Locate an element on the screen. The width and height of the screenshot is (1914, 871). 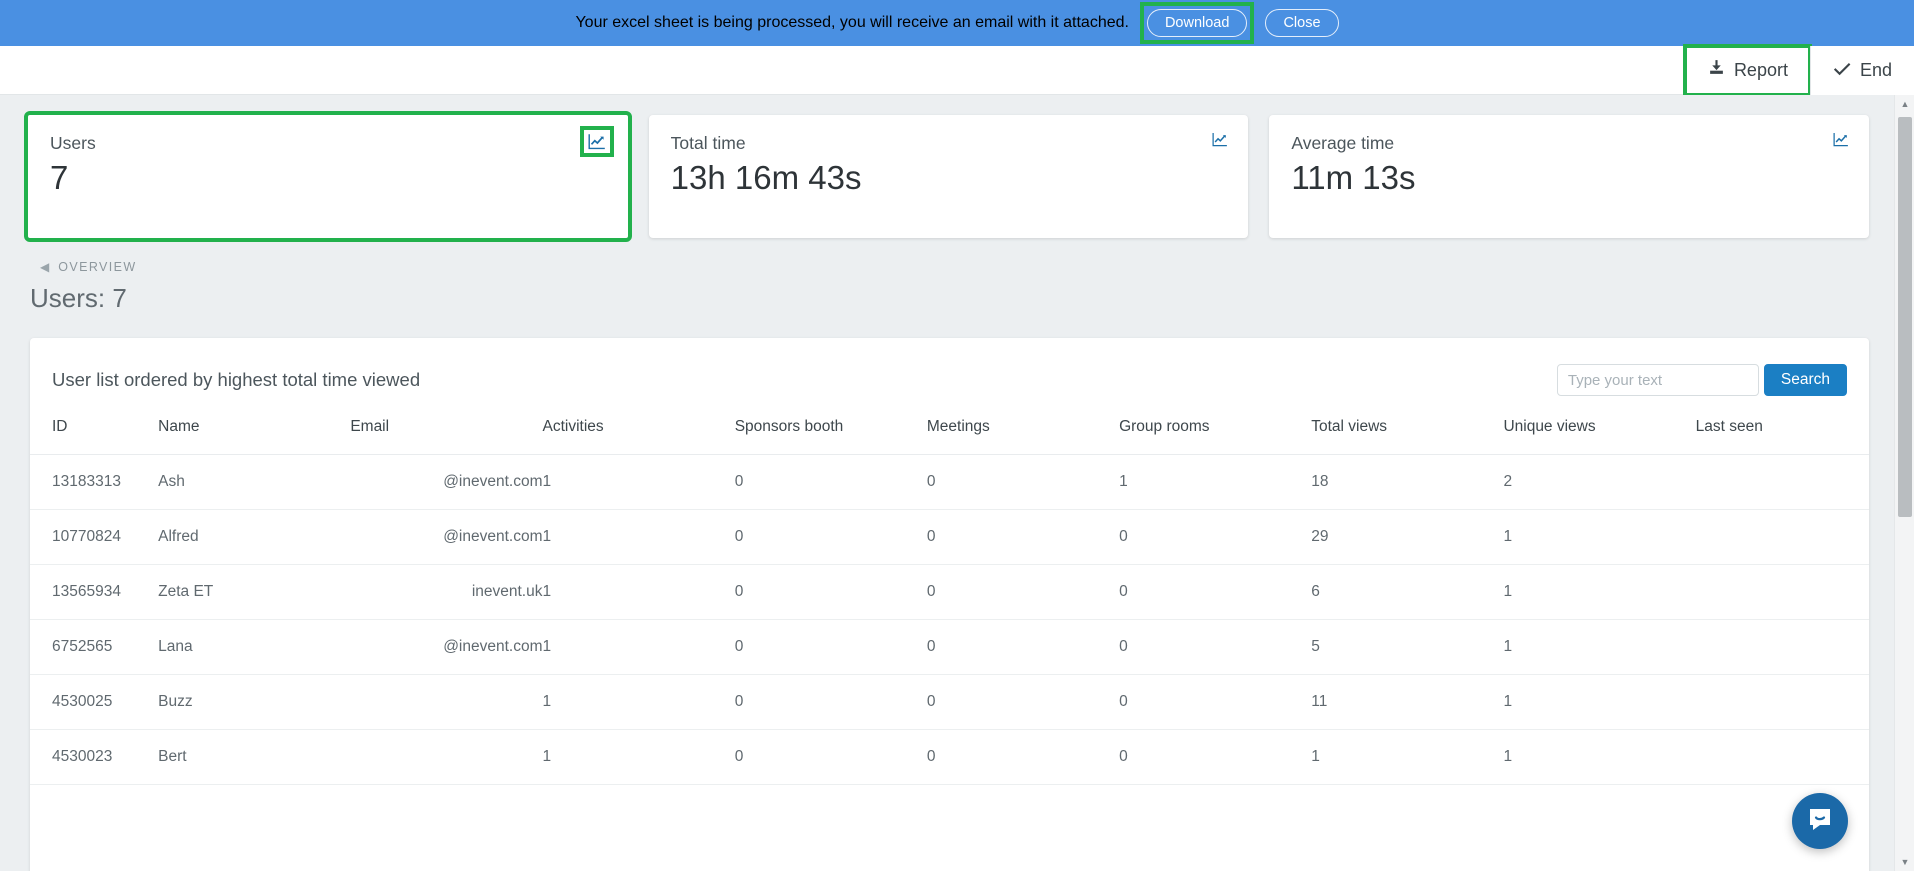
vertical-scrollbar-thumb is located at coordinates (1905, 317).